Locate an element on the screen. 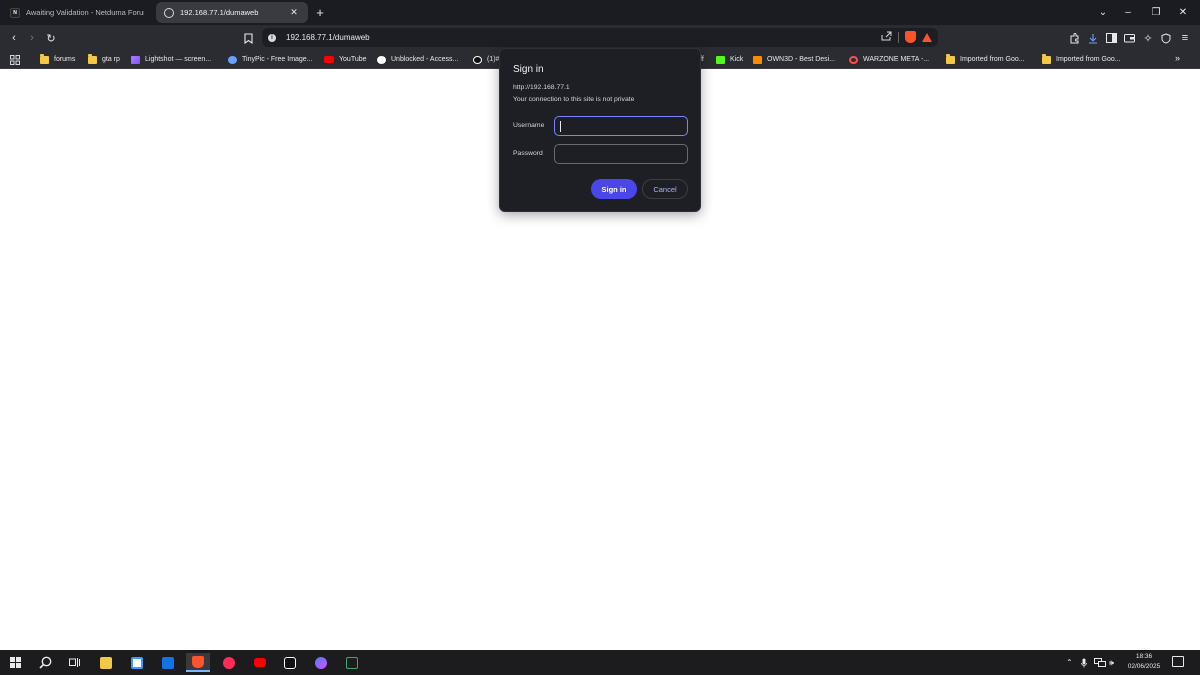 The width and height of the screenshot is (1200, 675). address-bar-url: 192.168.77.1/dumaweb is located at coordinates (328, 37).